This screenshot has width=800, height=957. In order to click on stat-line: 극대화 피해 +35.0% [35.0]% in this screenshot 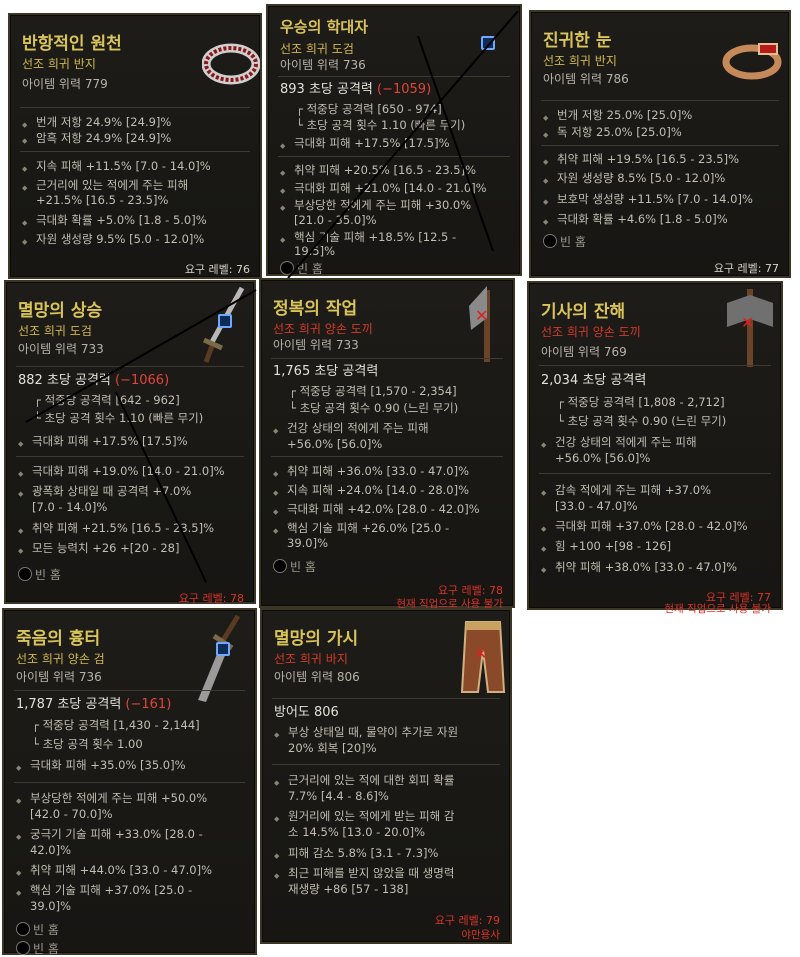, I will do `click(131, 766)`.